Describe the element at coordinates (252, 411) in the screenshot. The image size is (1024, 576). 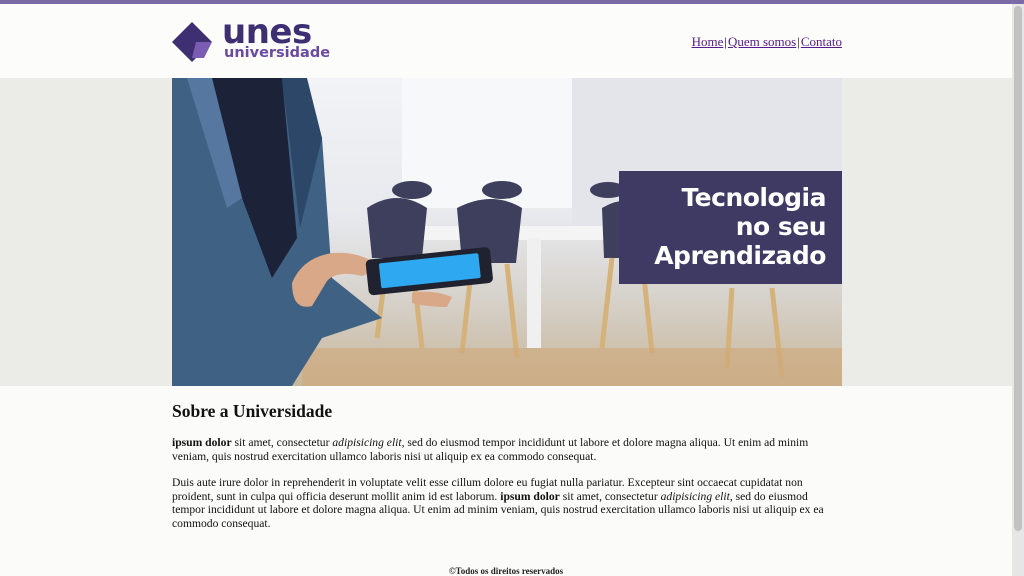
I see `section-title: Sobre a Universidade` at that location.